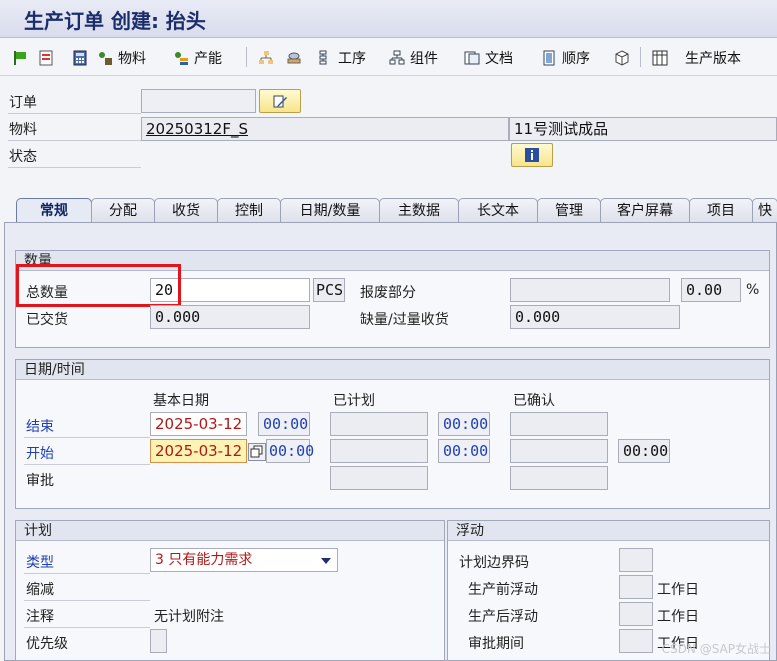 The image size is (777, 661). Describe the element at coordinates (503, 617) in the screenshot. I see `float-after-label: 生产后浮动` at that location.